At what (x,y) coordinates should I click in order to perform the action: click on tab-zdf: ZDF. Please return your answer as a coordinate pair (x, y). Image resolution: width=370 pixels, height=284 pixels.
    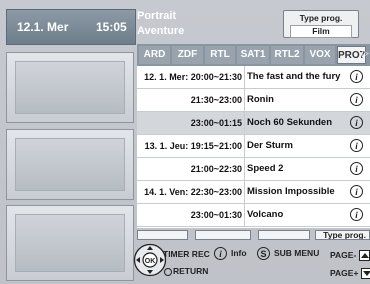
    Looking at the image, I should click on (187, 55).